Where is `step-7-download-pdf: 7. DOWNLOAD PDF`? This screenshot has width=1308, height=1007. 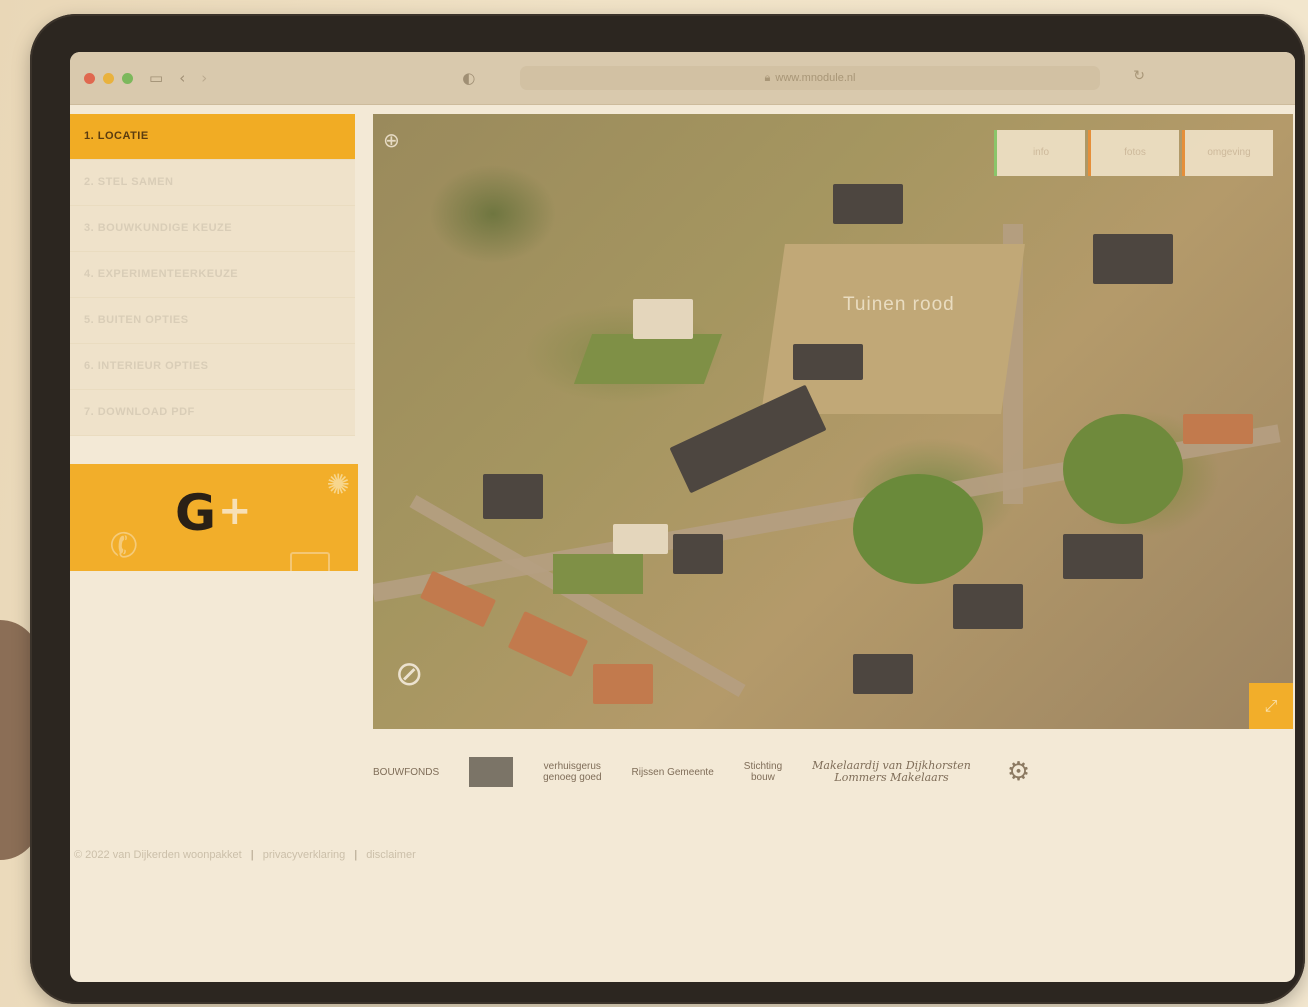
step-7-download-pdf: 7. DOWNLOAD PDF is located at coordinates (212, 413).